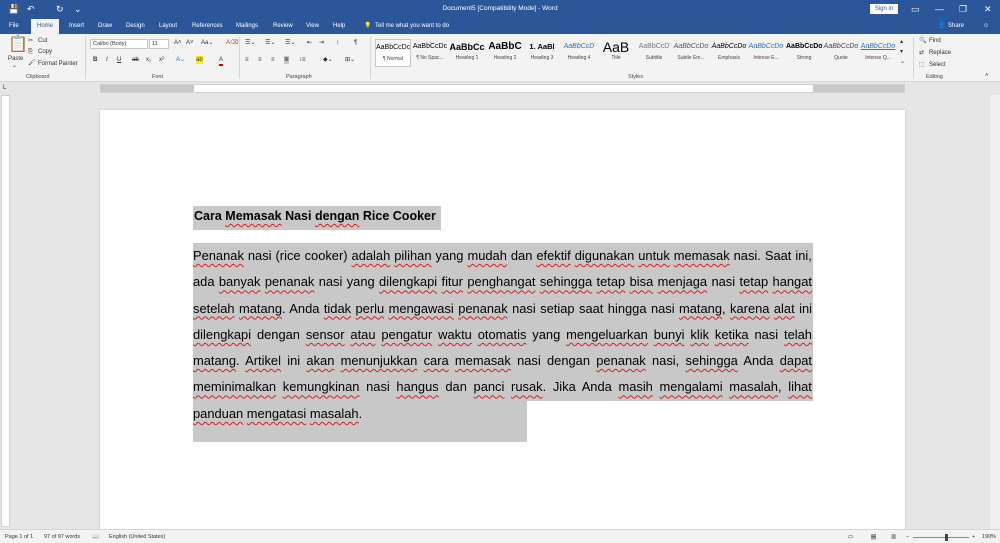  I want to click on page-count: Page 1 of 1, so click(19, 537).